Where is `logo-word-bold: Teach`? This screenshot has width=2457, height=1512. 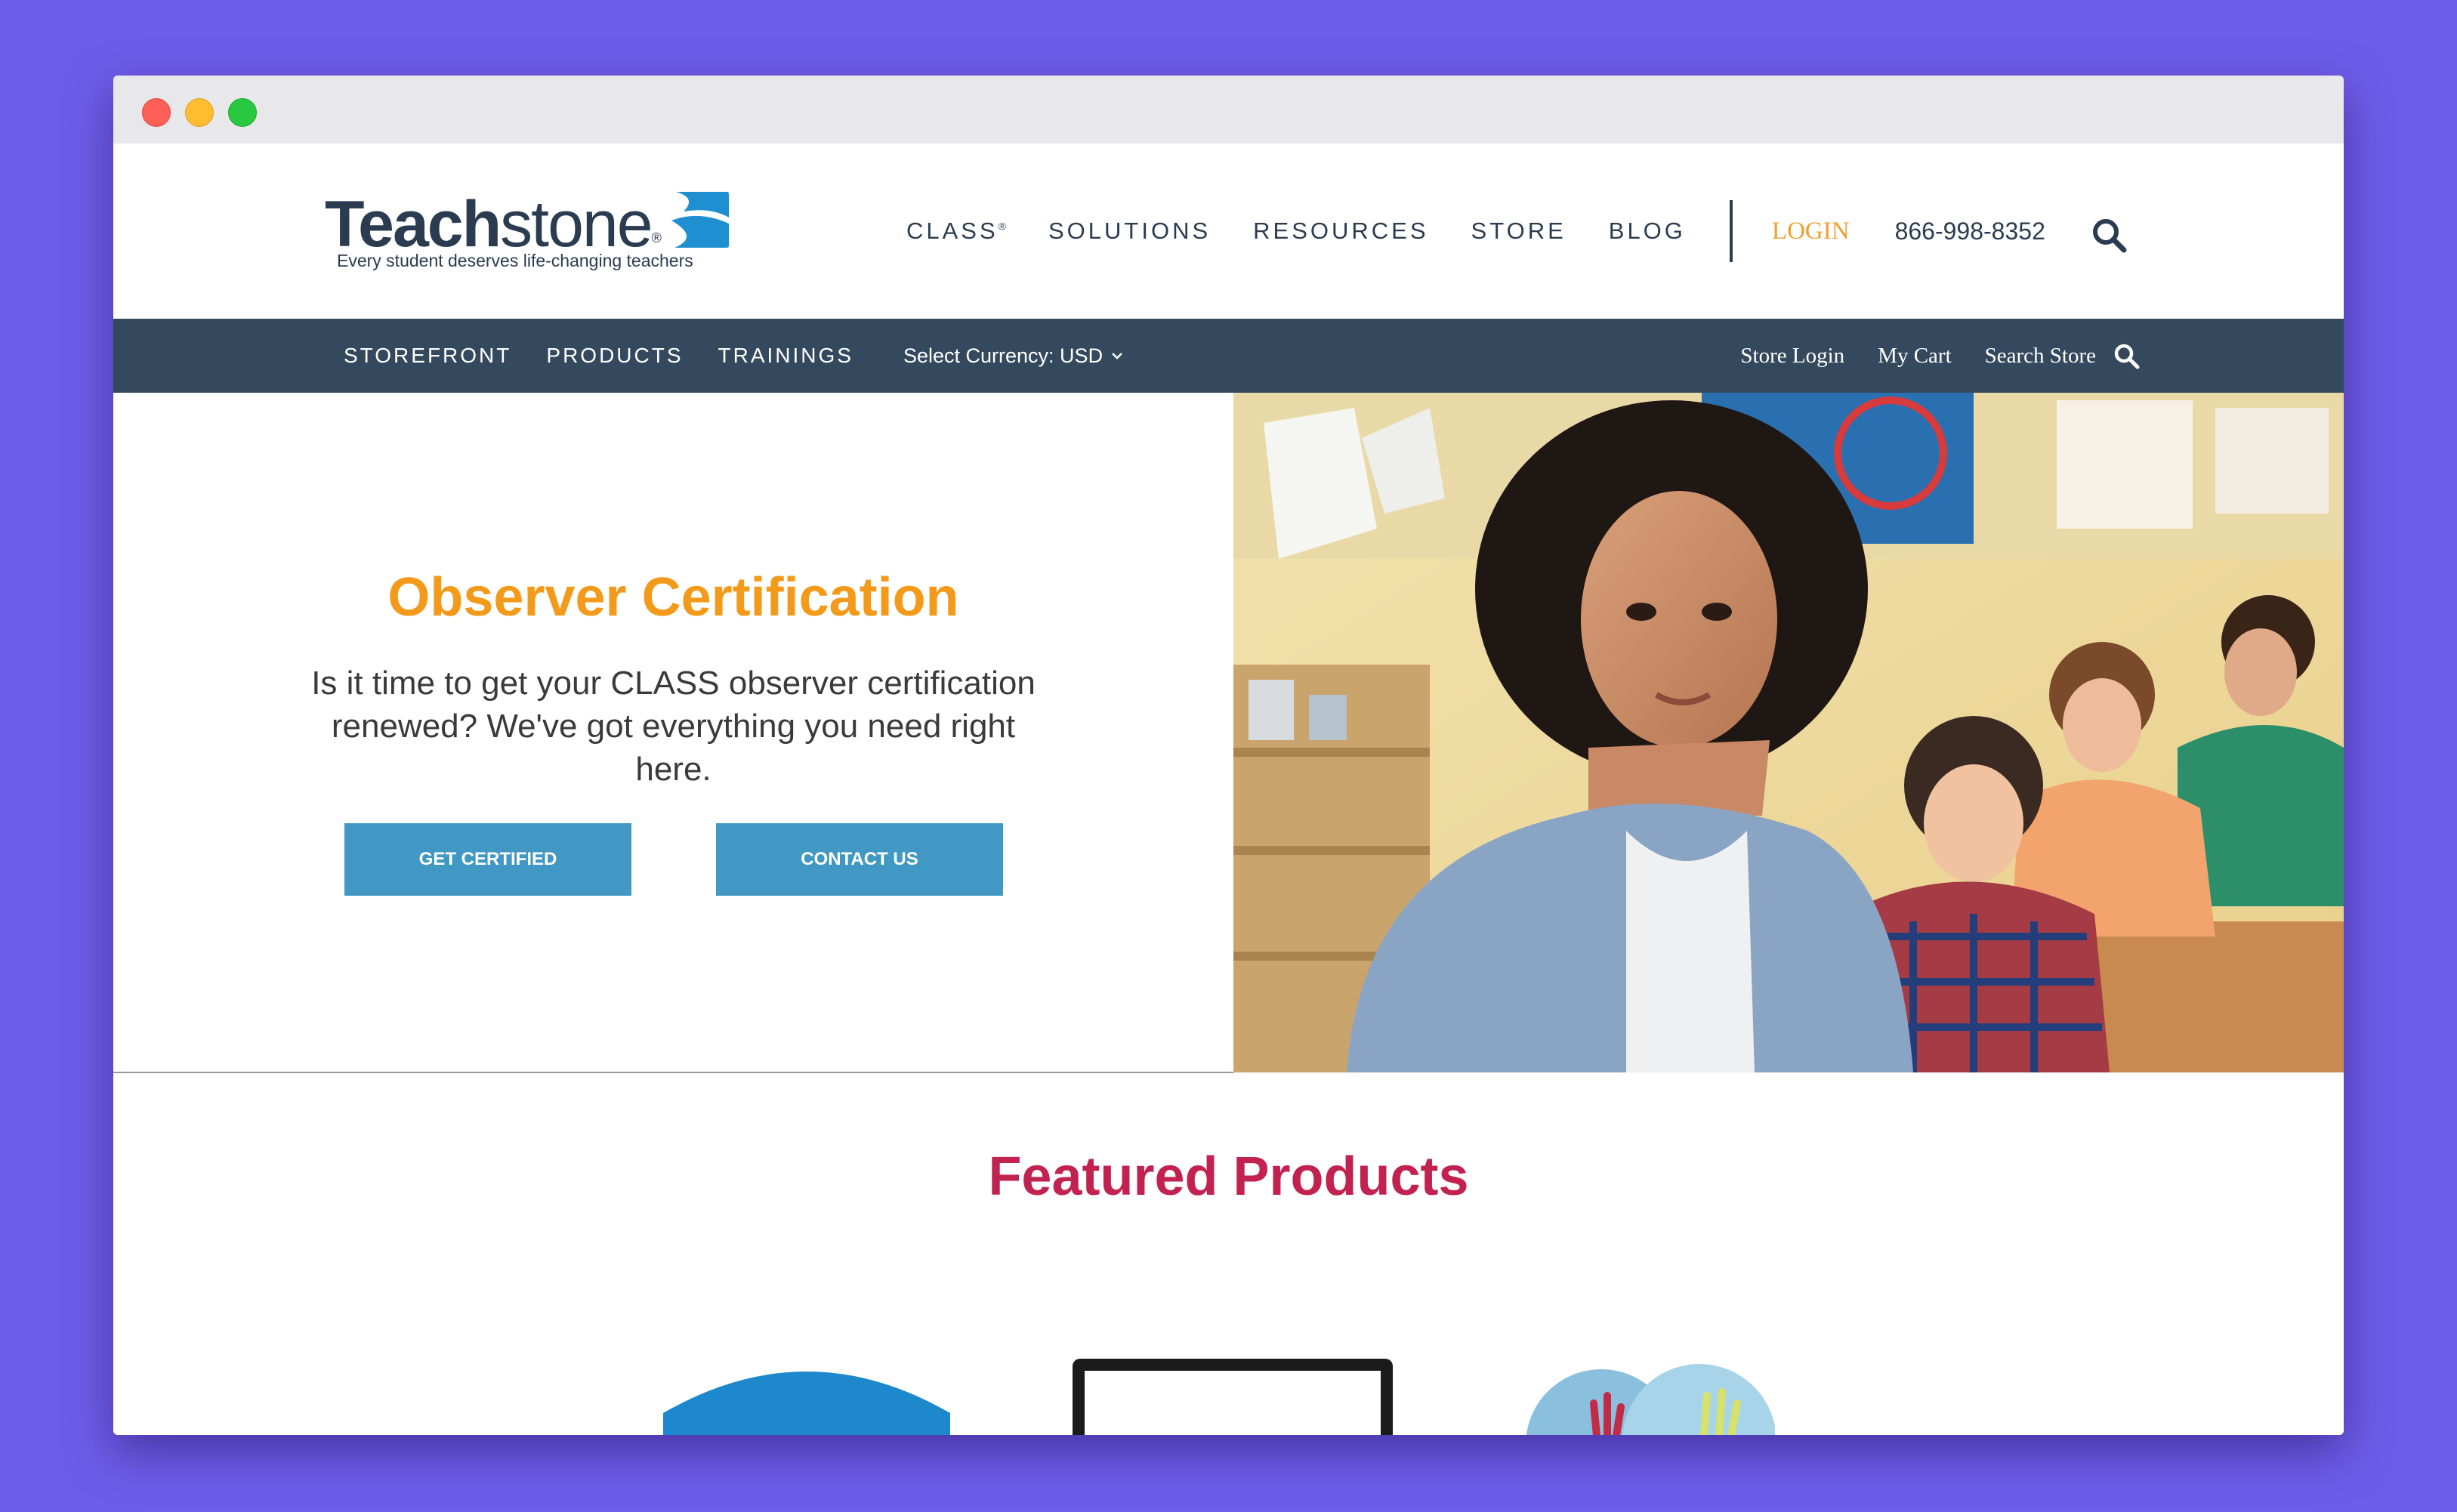
logo-word-bold: Teach is located at coordinates (413, 225).